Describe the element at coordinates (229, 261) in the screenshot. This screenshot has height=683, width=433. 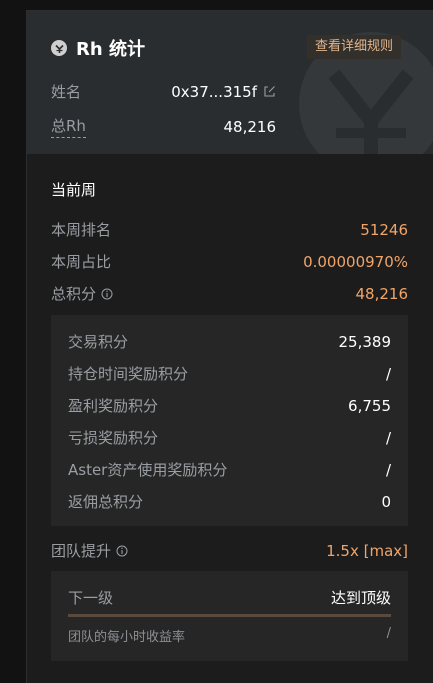
I see `weekly-share-row: 本周占比 0.00000970%` at that location.